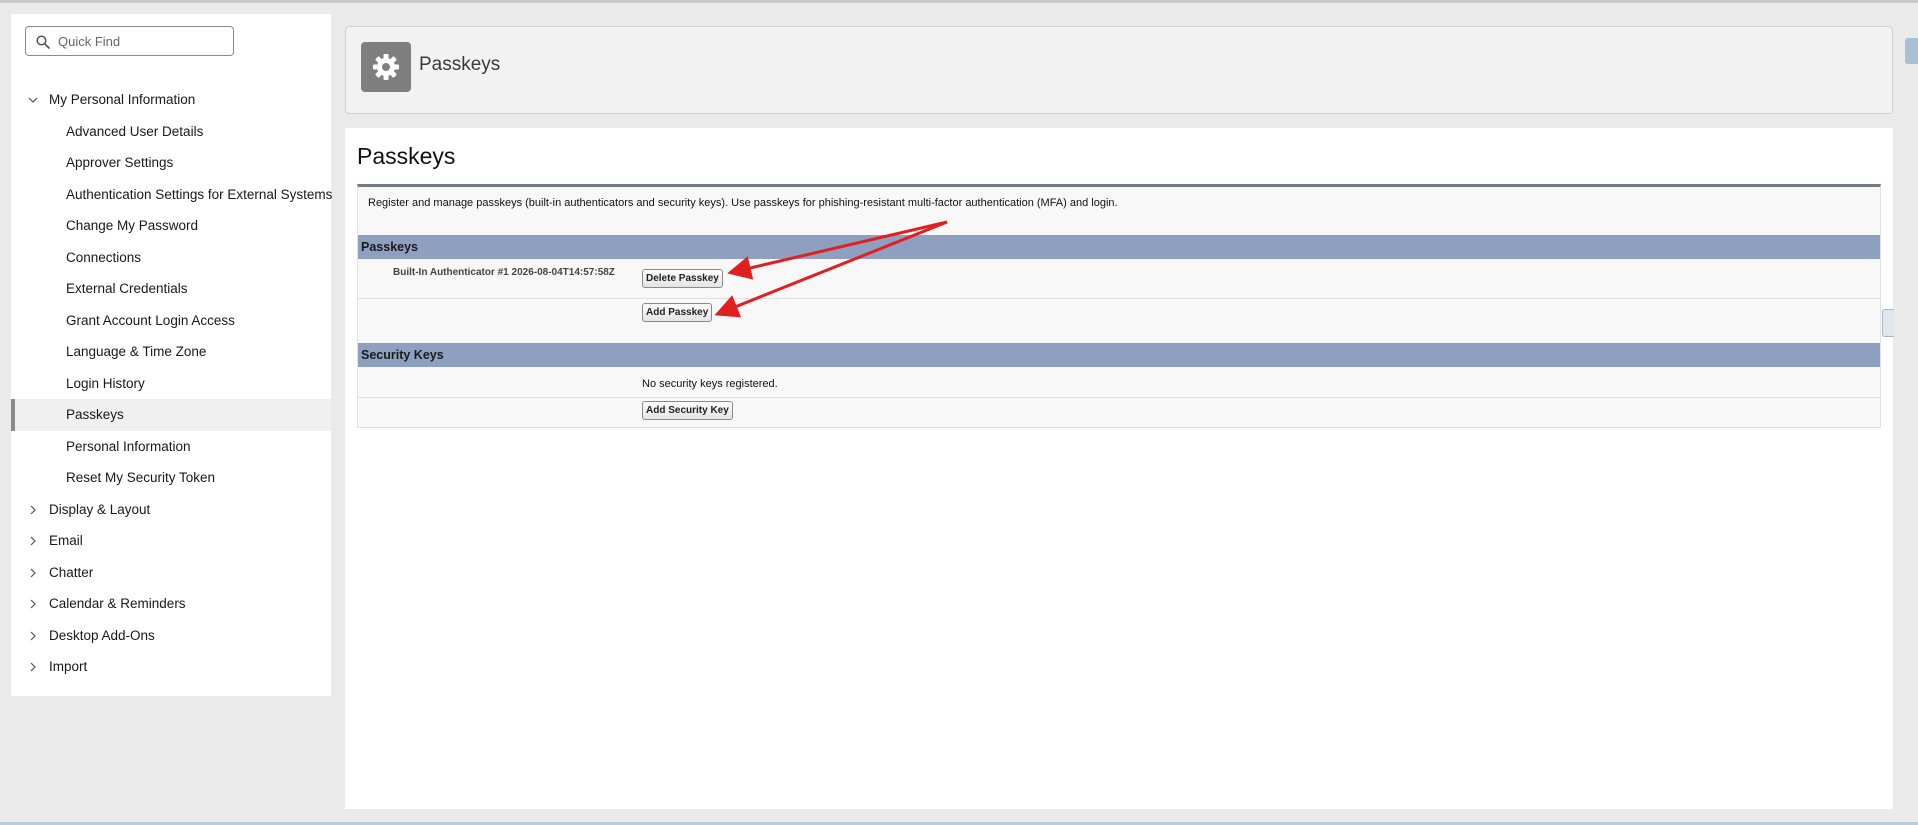  Describe the element at coordinates (122, 99) in the screenshot. I see `sidebar-item-label: My Personal Information` at that location.